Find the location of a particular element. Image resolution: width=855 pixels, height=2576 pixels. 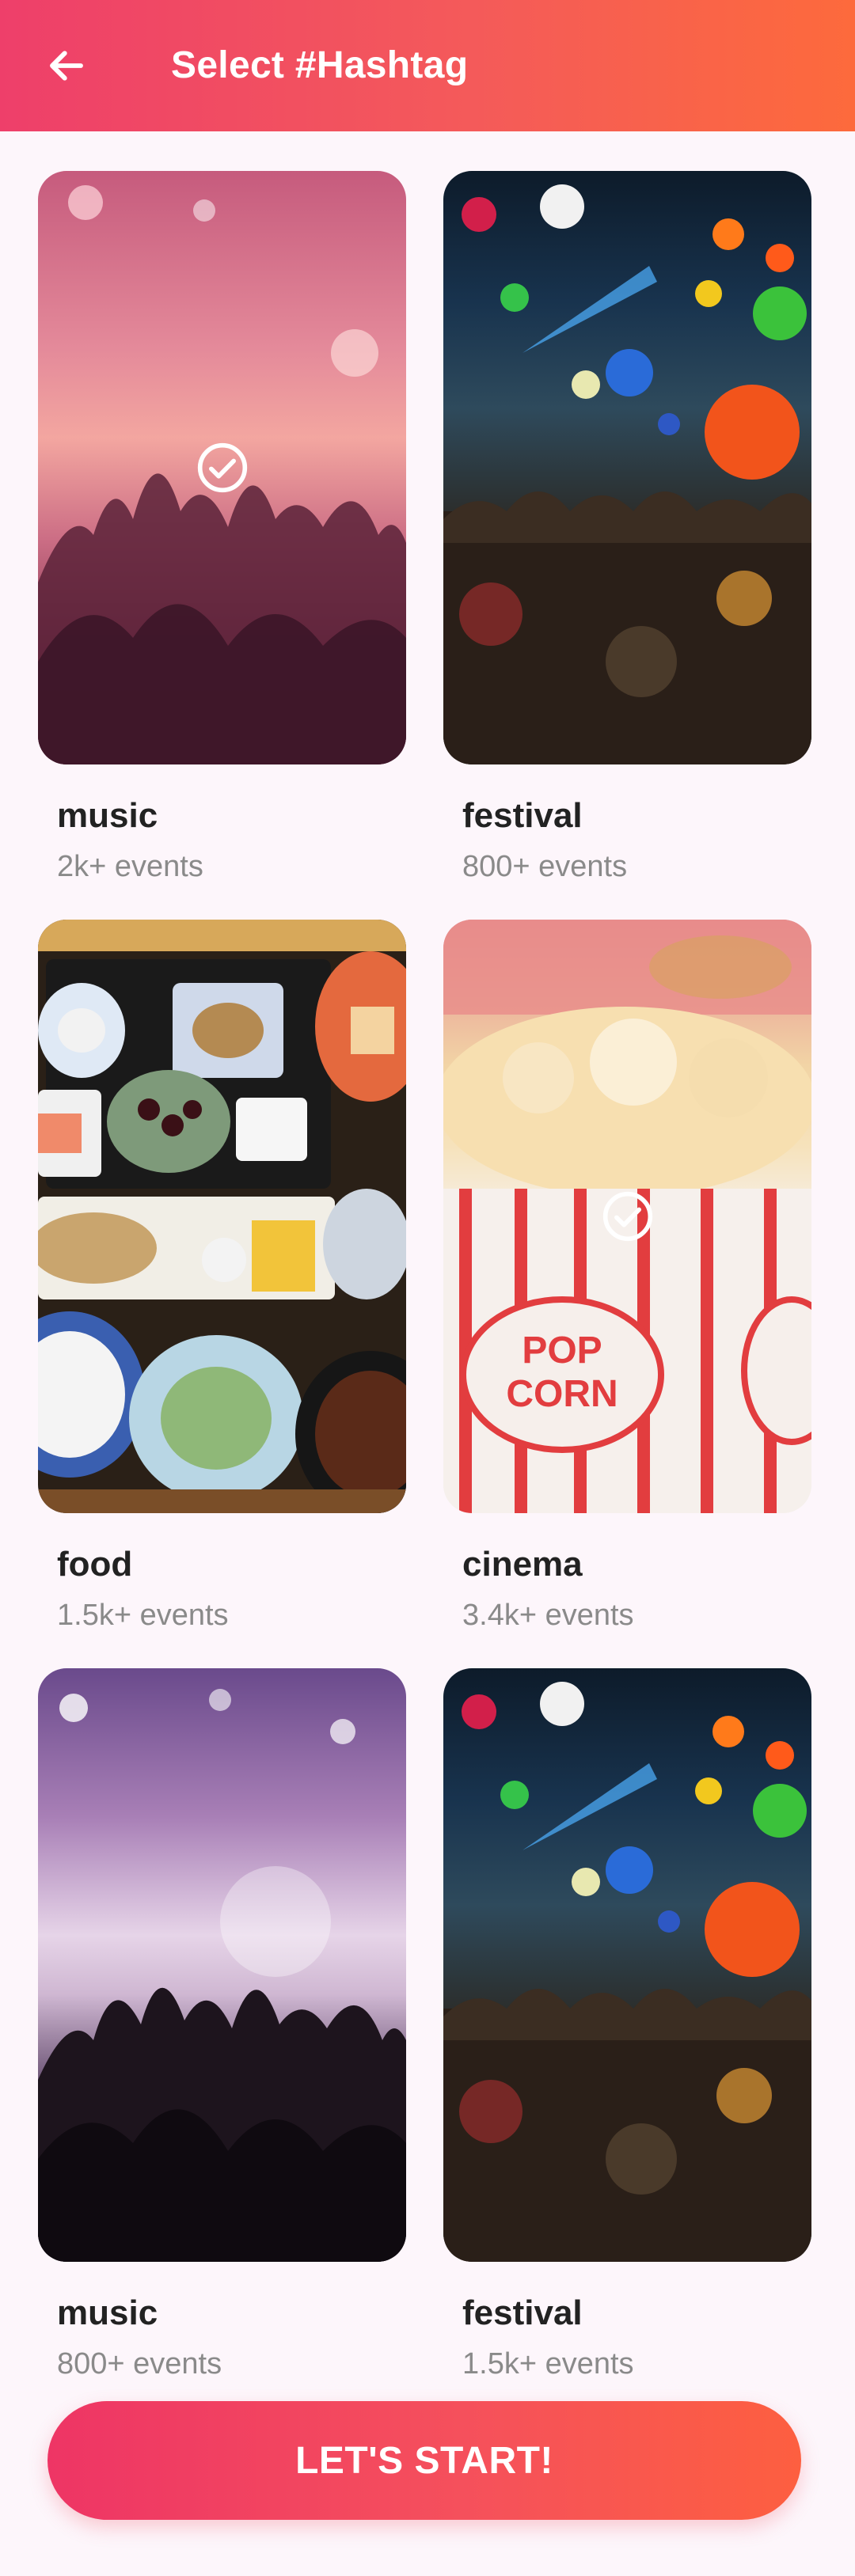

hashtag-event-count: 3.4k+ events is located at coordinates (548, 1615).